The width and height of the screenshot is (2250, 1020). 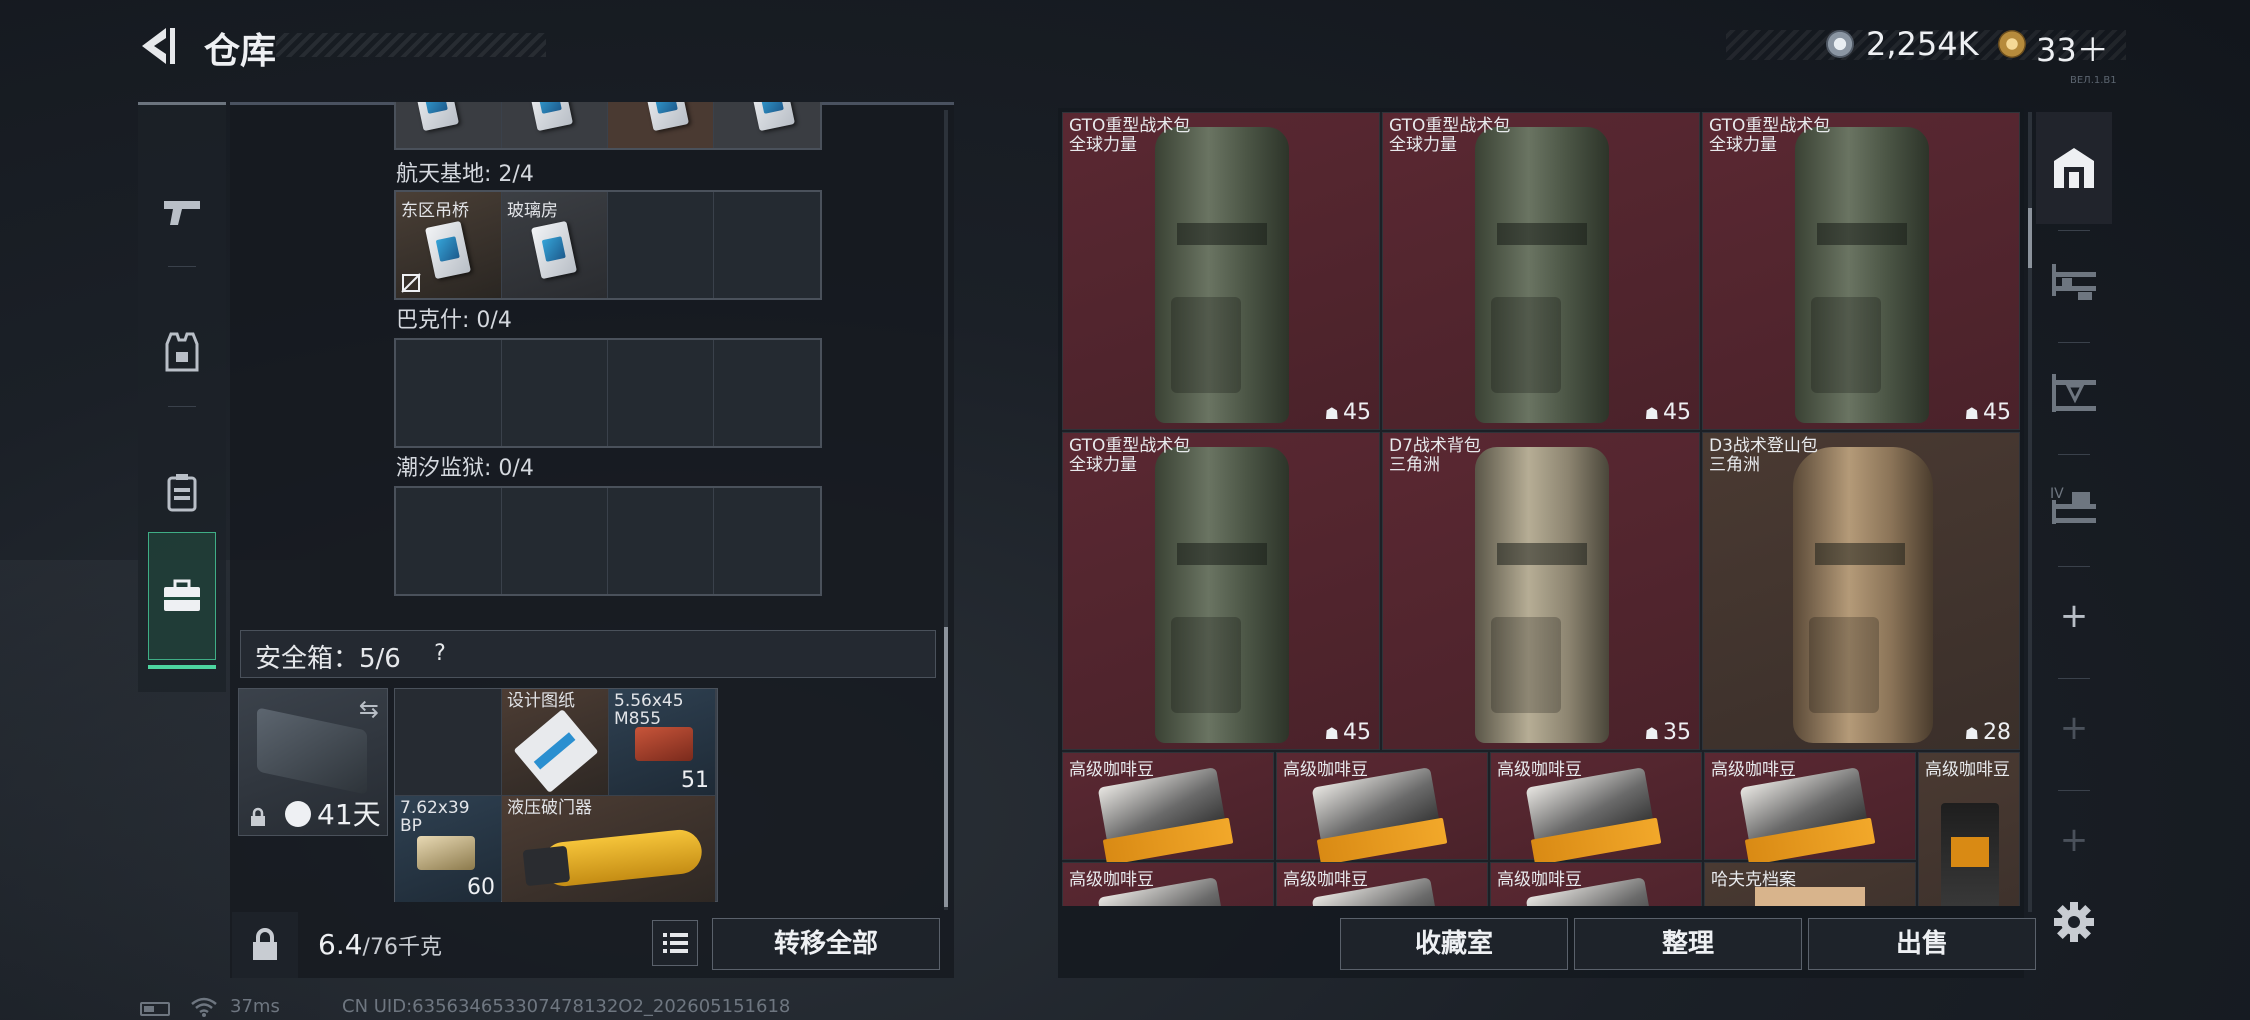 I want to click on silver-coin-icon, so click(x=1840, y=44).